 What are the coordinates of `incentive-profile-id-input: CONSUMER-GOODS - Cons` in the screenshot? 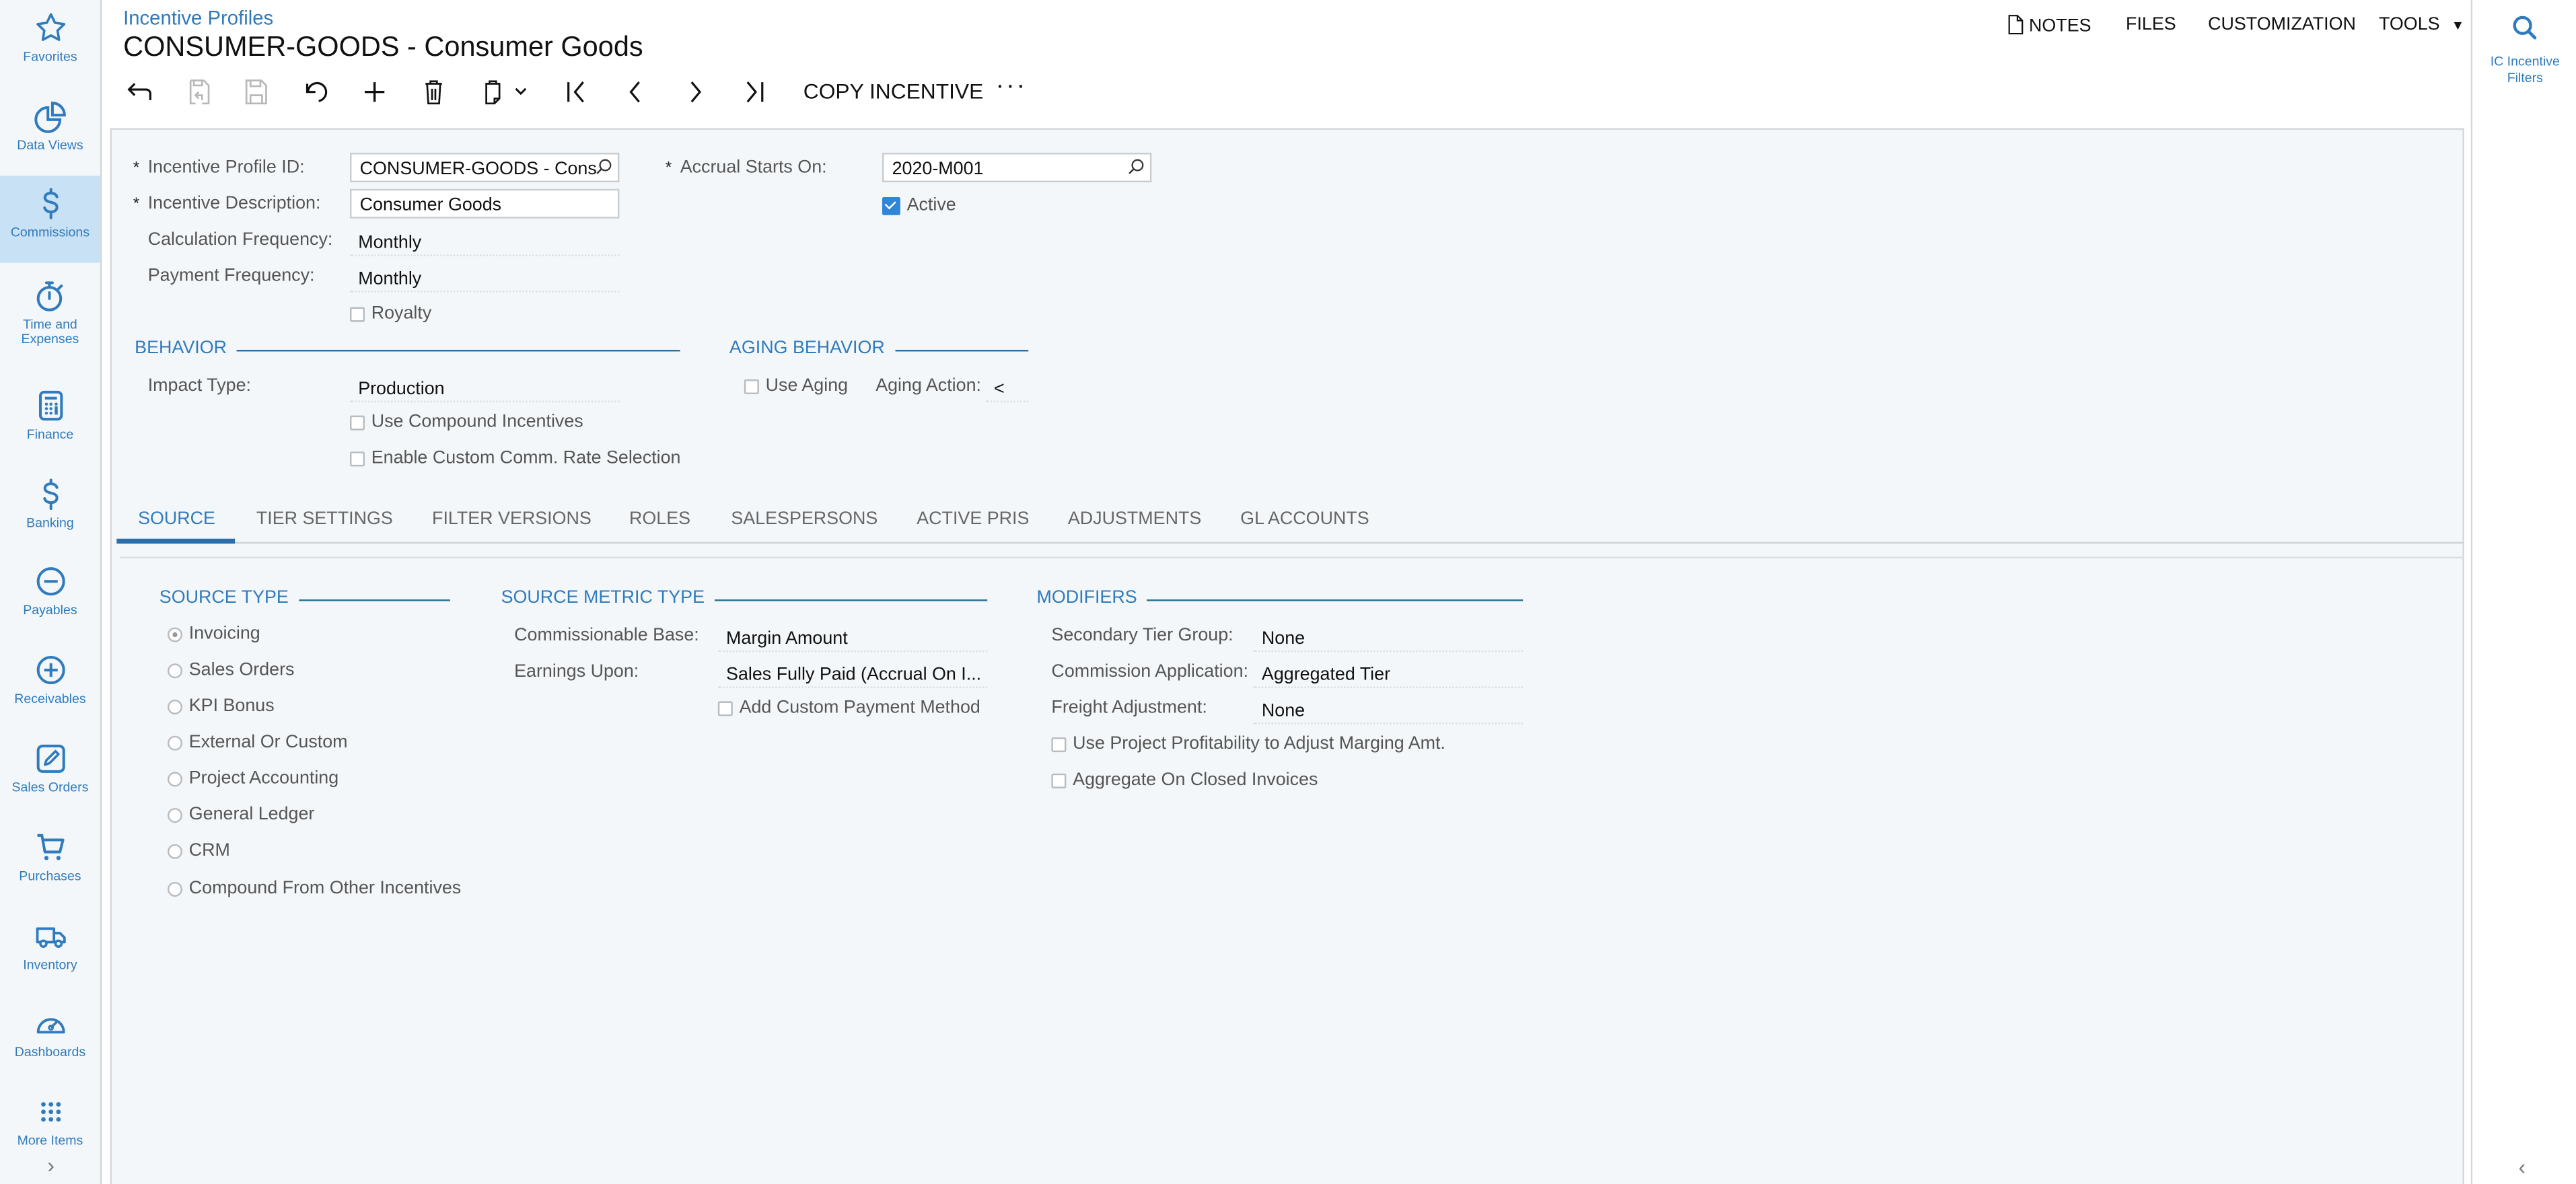 It's located at (485, 167).